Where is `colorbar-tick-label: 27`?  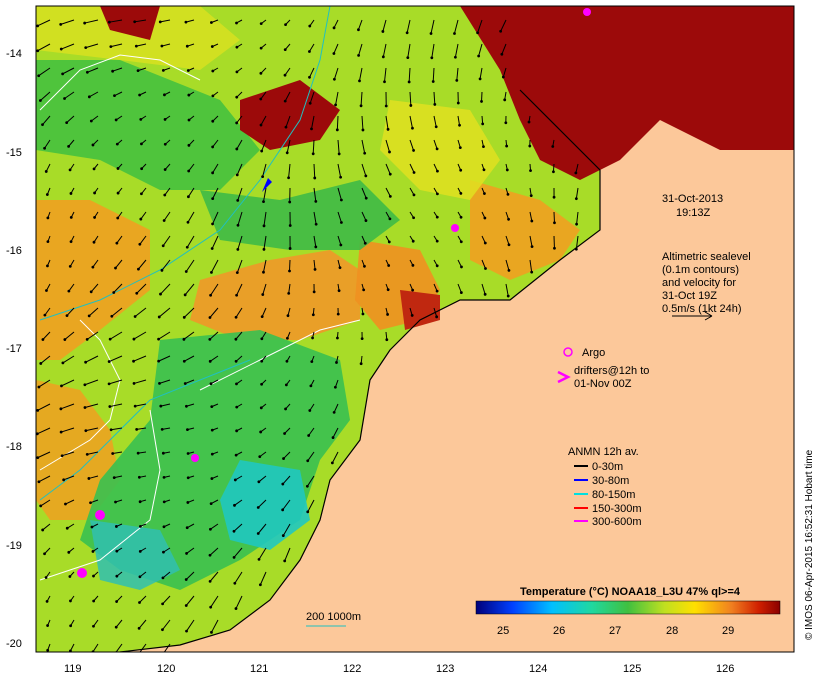 colorbar-tick-label: 27 is located at coordinates (615, 631).